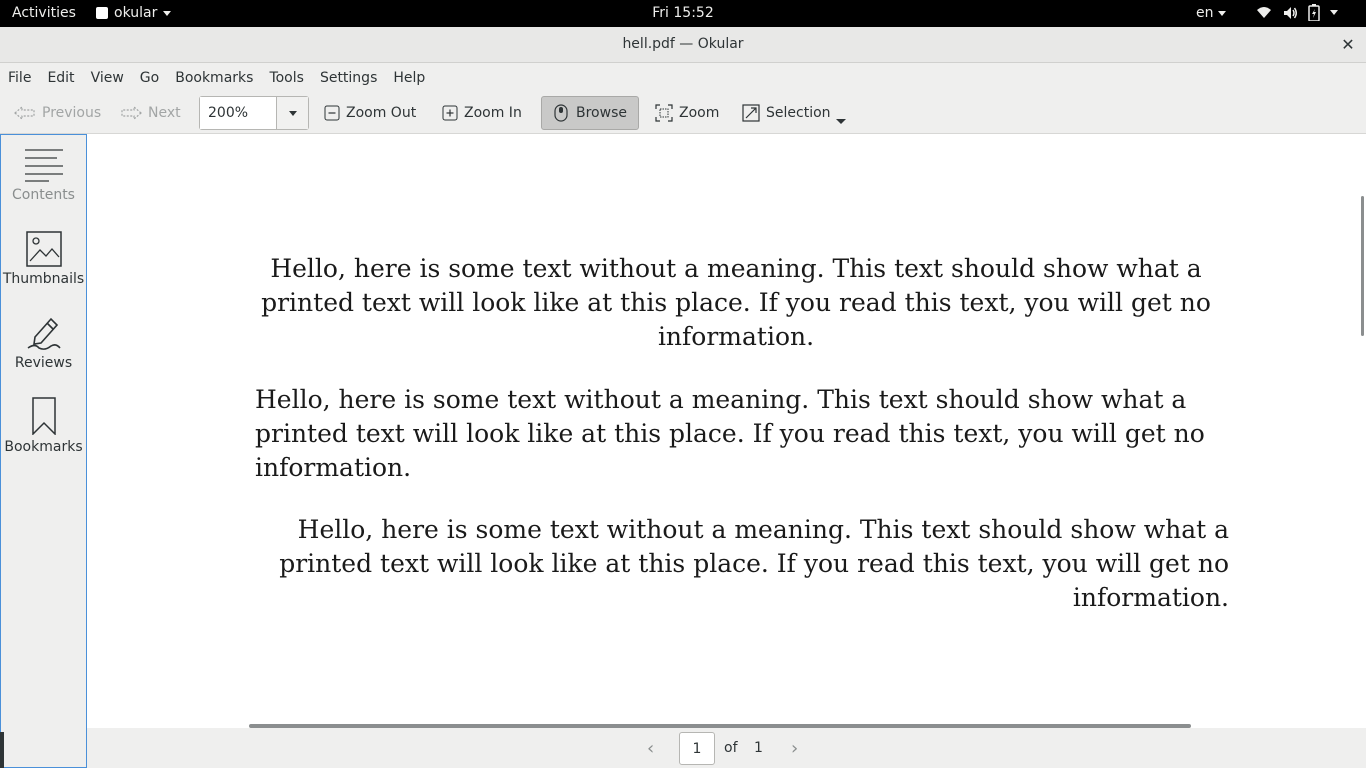 The width and height of the screenshot is (1366, 768). I want to click on menu-settings: Settings, so click(348, 78).